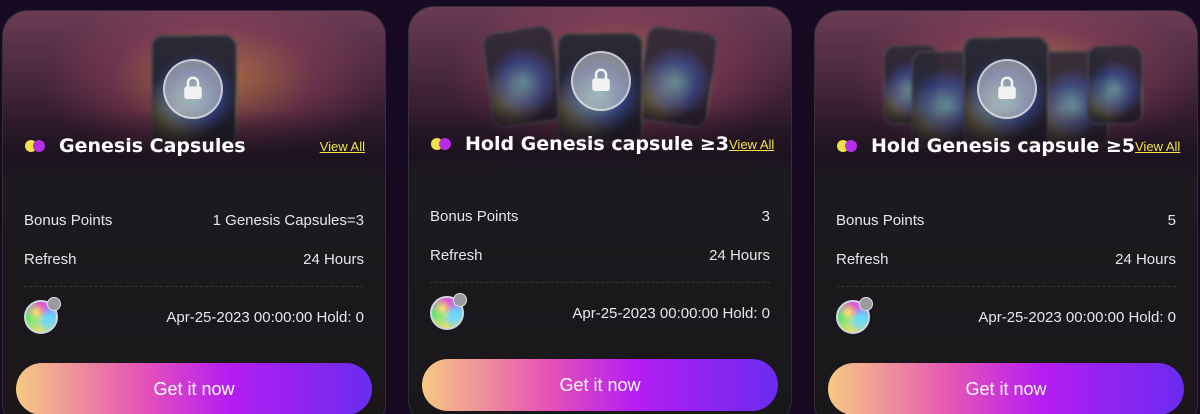 This screenshot has height=414, width=1200. I want to click on card-title: Hold Genesis capsule ≥3, so click(597, 144).